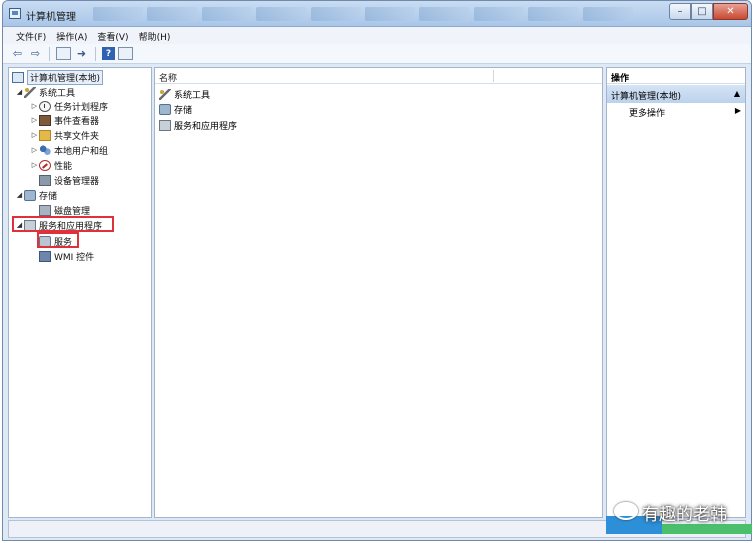 The image size is (754, 543). Describe the element at coordinates (155, 35) in the screenshot. I see `menu-help: 帮助(H)` at that location.